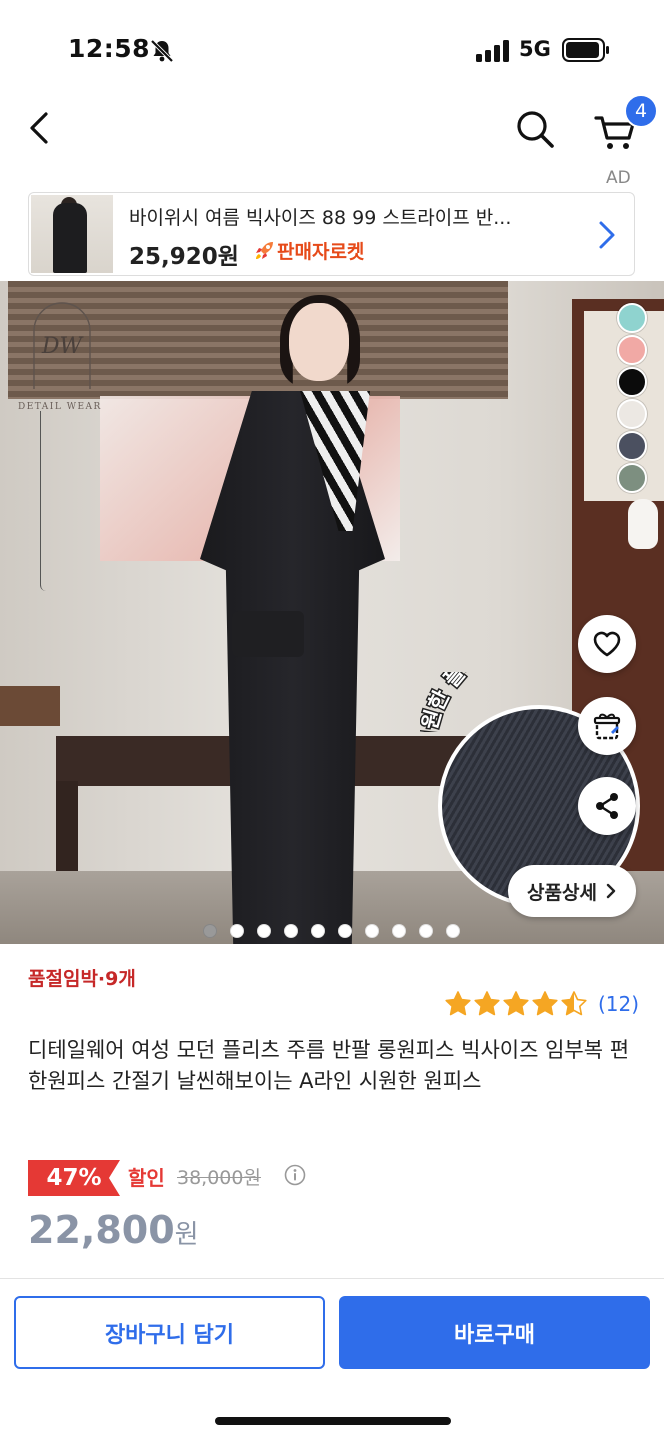  Describe the element at coordinates (333, 1421) in the screenshot. I see `home-indicator` at that location.